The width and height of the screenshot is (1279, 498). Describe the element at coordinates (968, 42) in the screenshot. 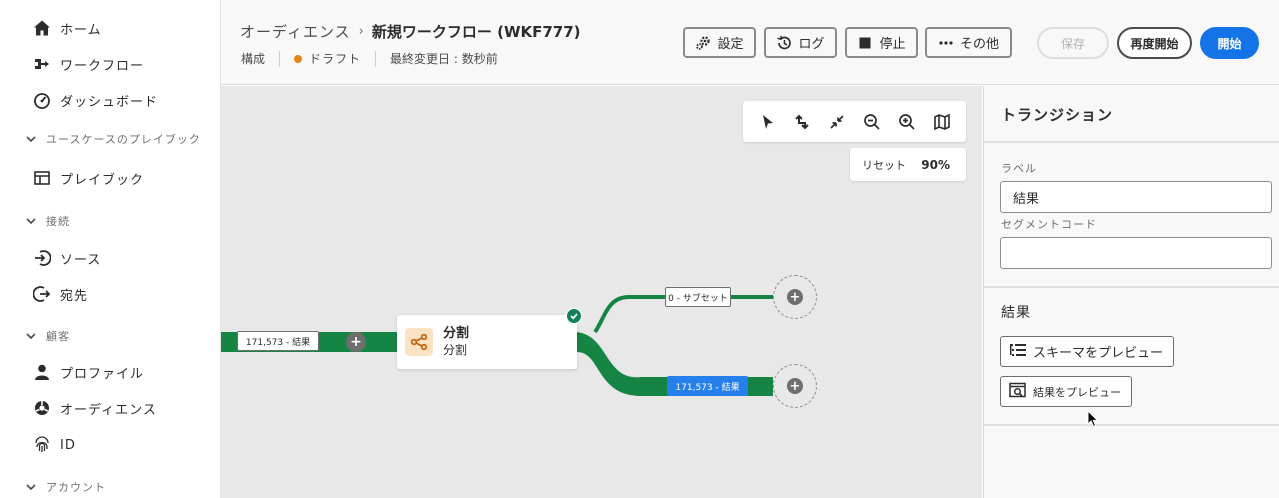

I see `more-button: その他` at that location.